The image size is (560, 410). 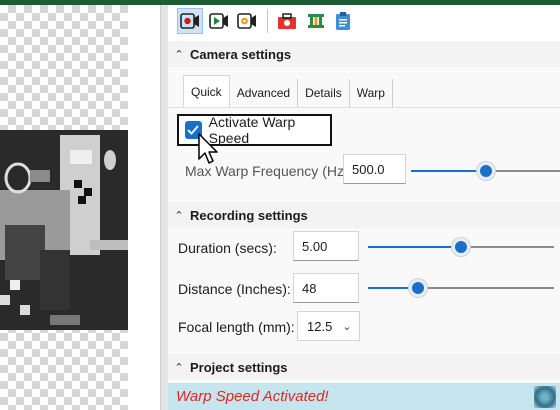 I want to click on distance-label: Distance (Inches):, so click(x=234, y=289).